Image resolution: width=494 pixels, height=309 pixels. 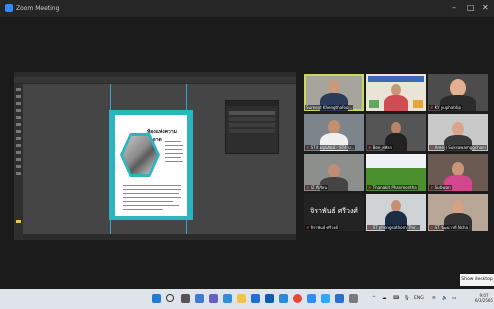 What do you see at coordinates (18, 89) in the screenshot?
I see `move-tool-icon` at bounding box center [18, 89].